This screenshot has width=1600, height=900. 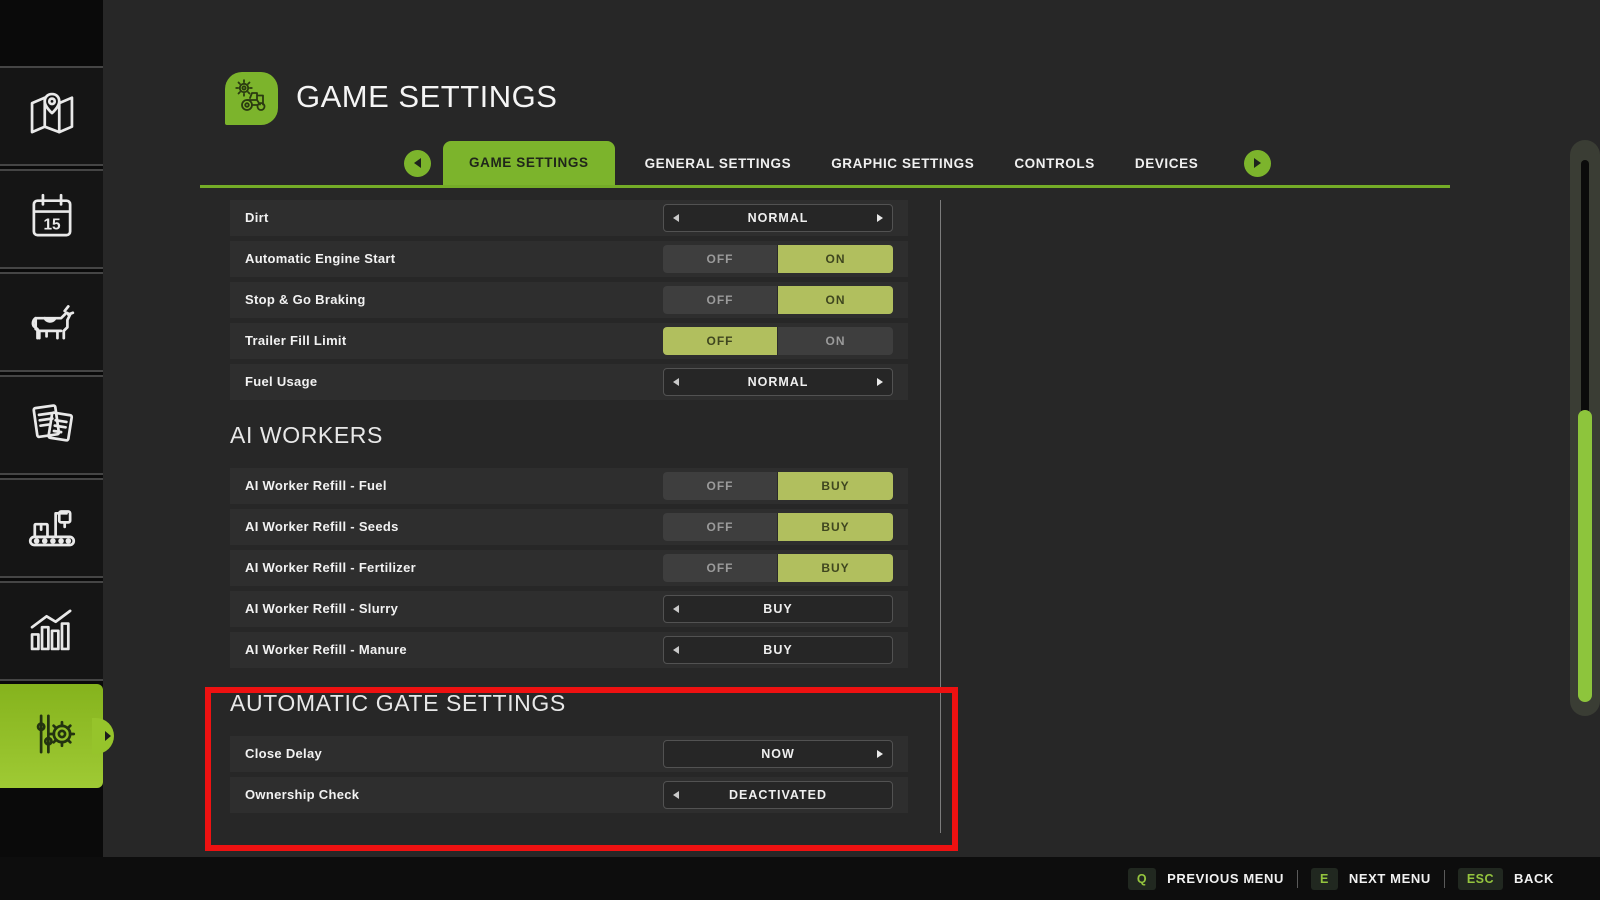 I want to click on setting-label: Dirt, so click(x=257, y=217).